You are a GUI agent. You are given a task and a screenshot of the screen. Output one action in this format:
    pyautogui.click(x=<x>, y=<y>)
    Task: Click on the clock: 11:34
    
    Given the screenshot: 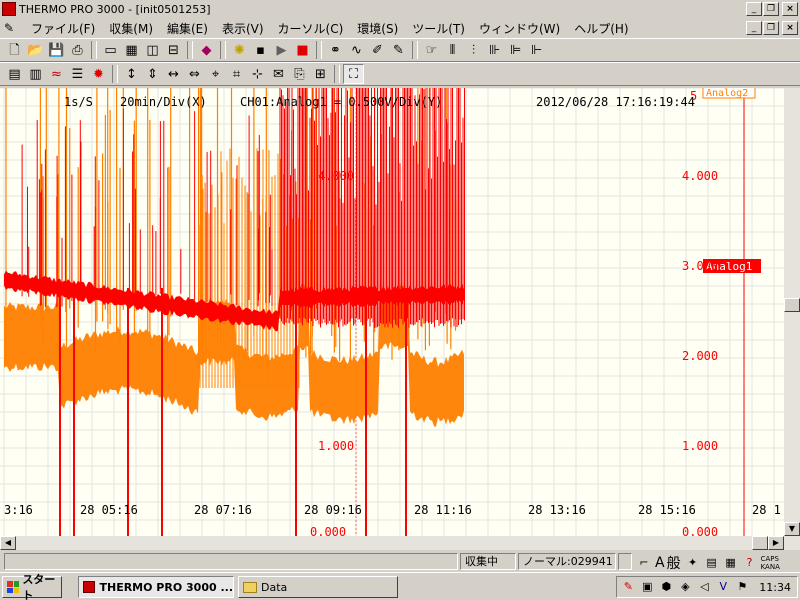 What is the action you would take?
    pyautogui.click(x=775, y=587)
    